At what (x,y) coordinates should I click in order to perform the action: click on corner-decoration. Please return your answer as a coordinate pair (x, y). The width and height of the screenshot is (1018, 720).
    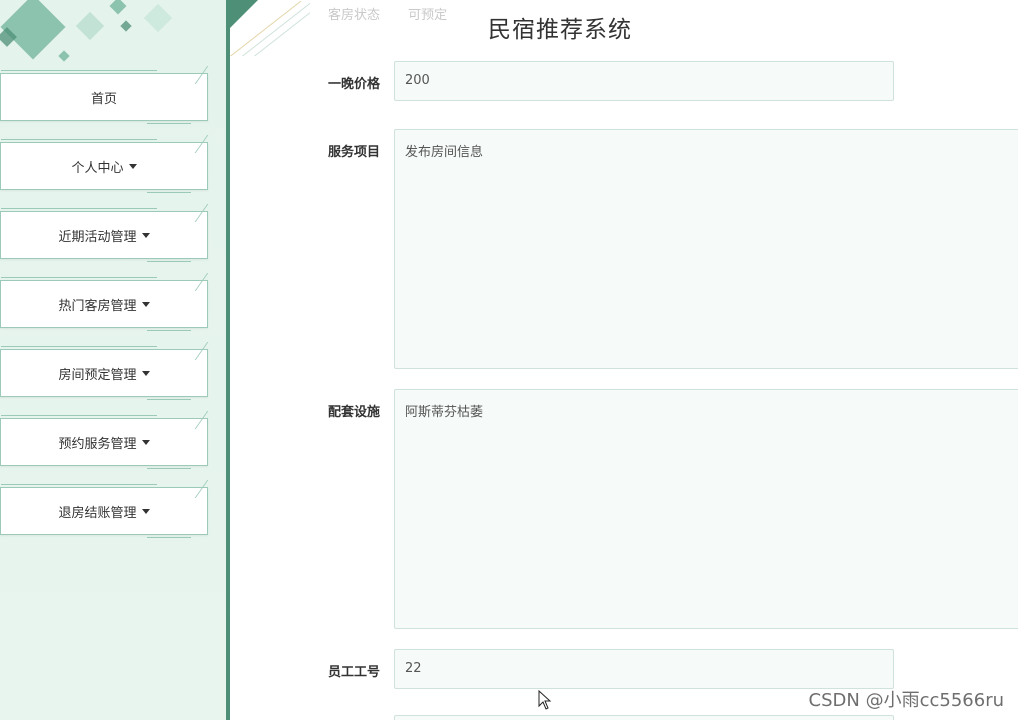
    Looking at the image, I should click on (270, 28).